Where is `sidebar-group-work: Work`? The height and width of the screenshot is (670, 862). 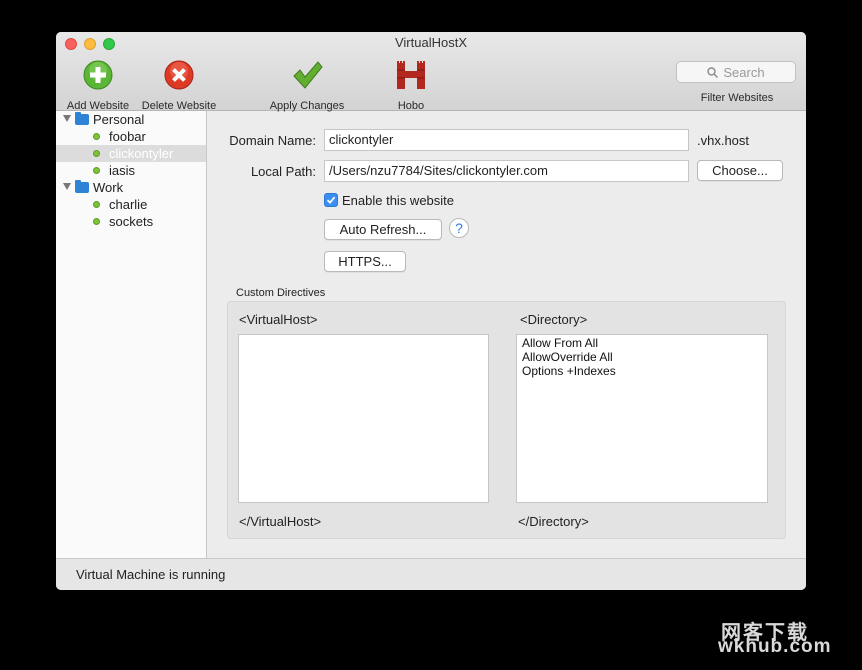 sidebar-group-work: Work is located at coordinates (131, 187).